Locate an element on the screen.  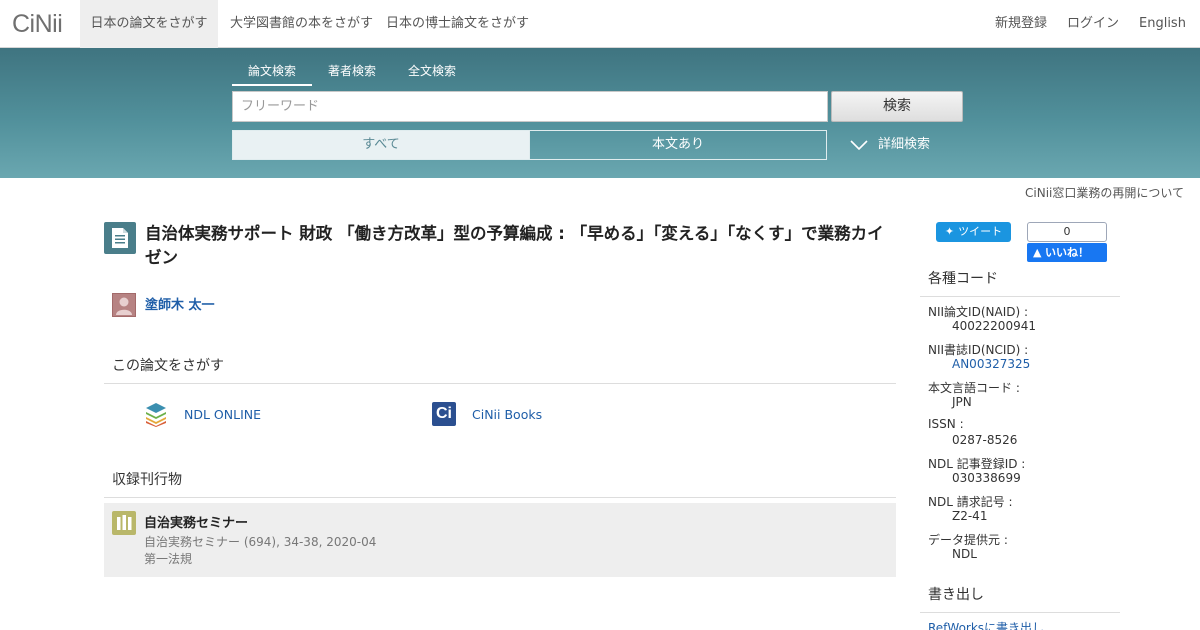
code-label-data-provider: データ提供元 : is located at coordinates (968, 540).